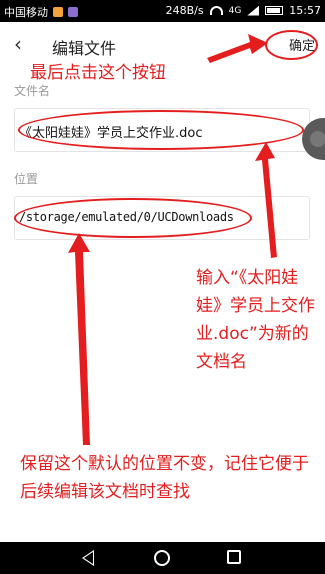  I want to click on location-label: 位置, so click(26, 179).